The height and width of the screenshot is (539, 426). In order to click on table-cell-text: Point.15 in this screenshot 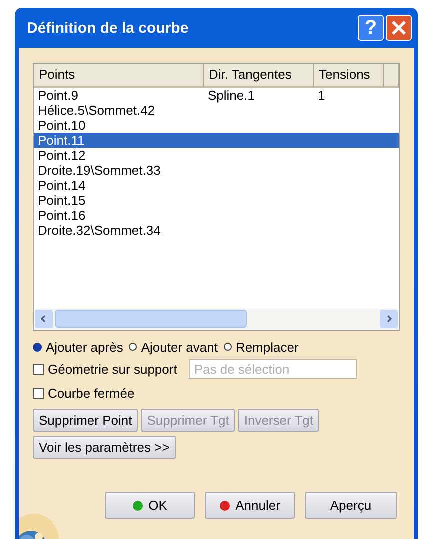, I will do `click(62, 200)`.